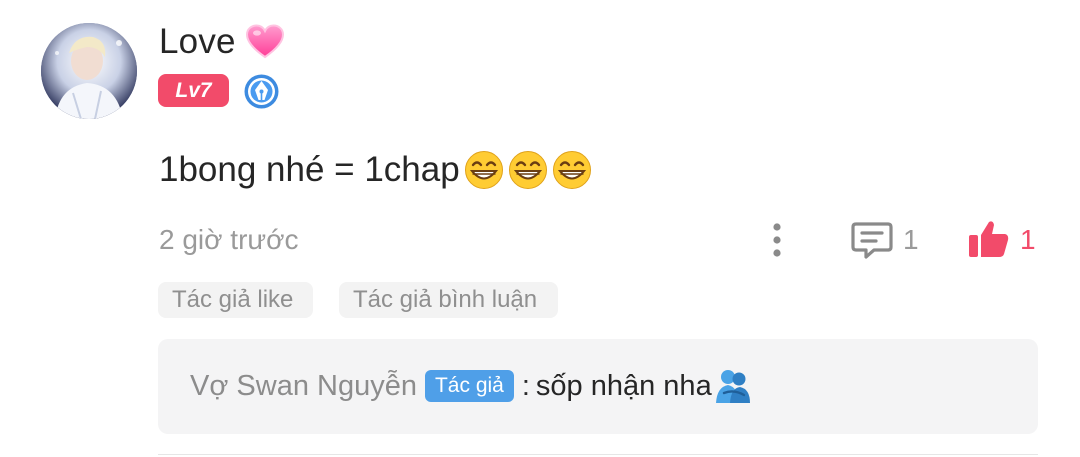 Image resolution: width=1080 pixels, height=457 pixels. Describe the element at coordinates (448, 300) in the screenshot. I see `author-comment-tag: Tác giả bình luận` at that location.